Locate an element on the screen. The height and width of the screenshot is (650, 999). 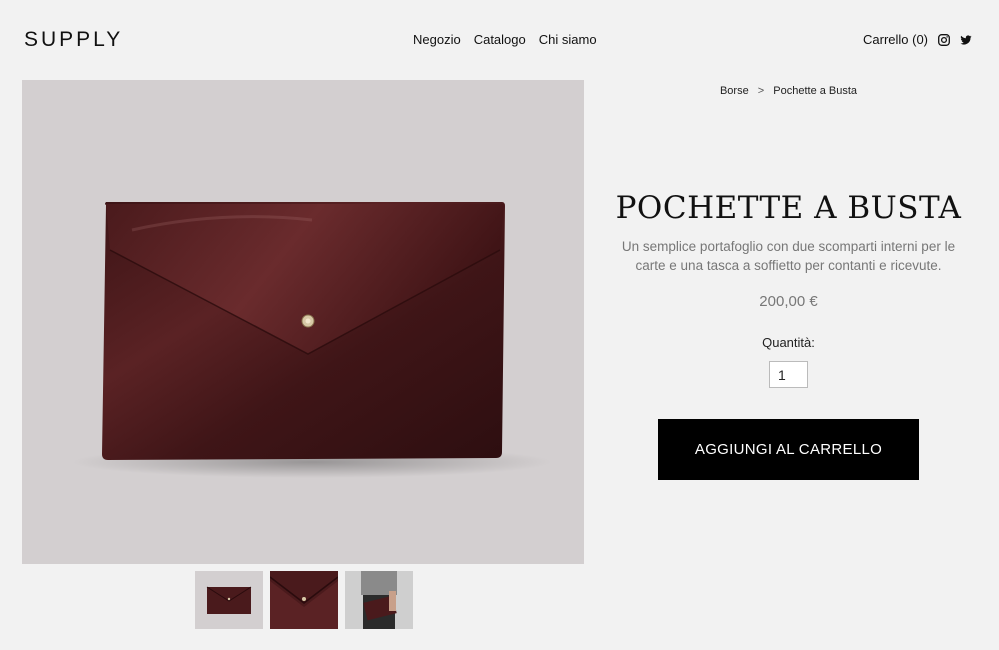
quantity-input is located at coordinates (788, 374).